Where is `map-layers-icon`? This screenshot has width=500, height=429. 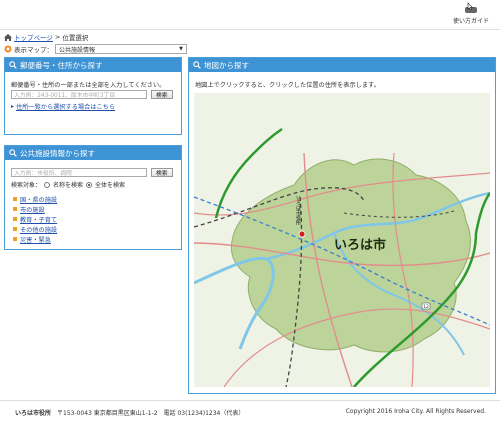 map-layers-icon is located at coordinates (8, 49).